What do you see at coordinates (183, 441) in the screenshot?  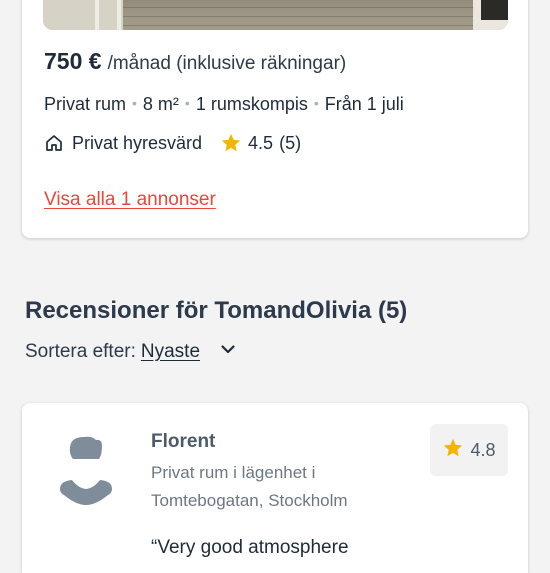 I see `reviewer-name: Florent` at bounding box center [183, 441].